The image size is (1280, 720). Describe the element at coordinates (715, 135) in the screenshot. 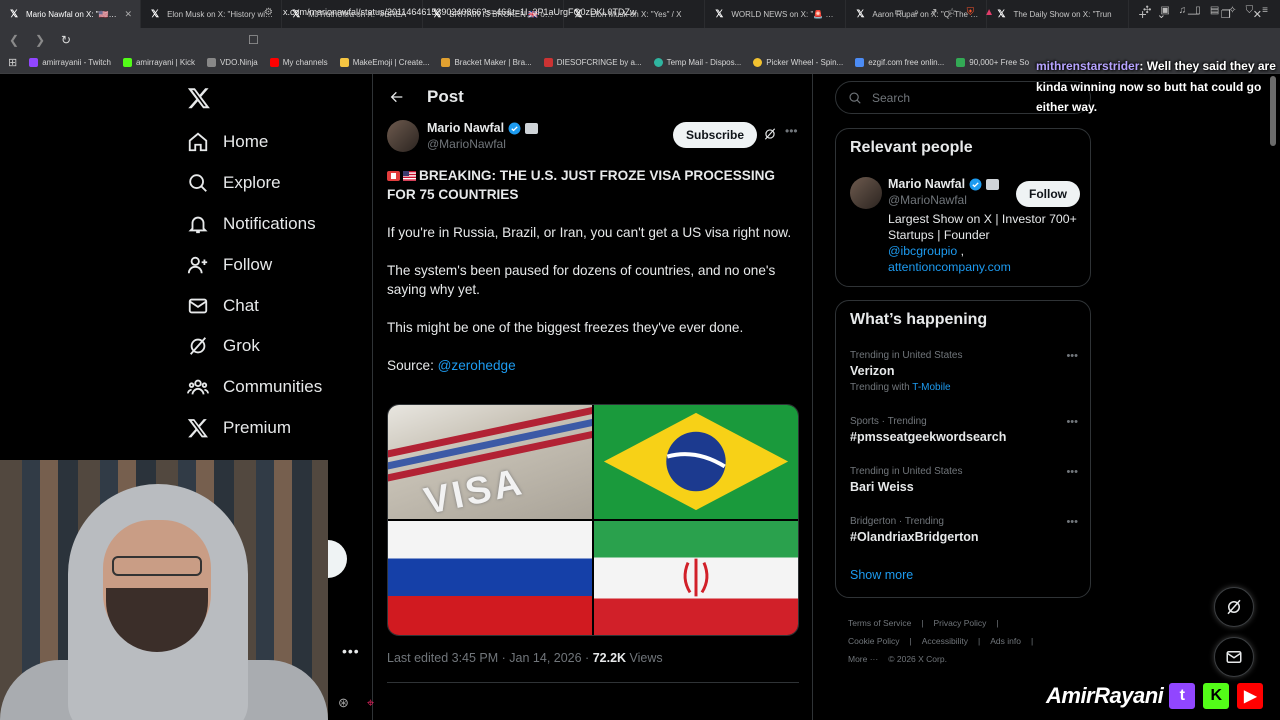

I see `subscribe-button: Subscribe` at that location.